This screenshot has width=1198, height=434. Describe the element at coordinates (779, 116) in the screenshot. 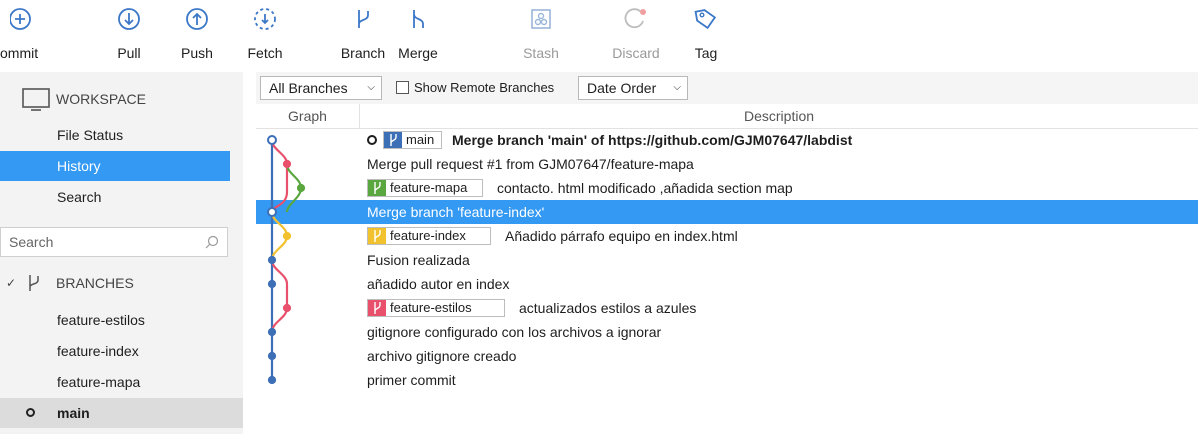

I see `description-column-header: Description` at that location.